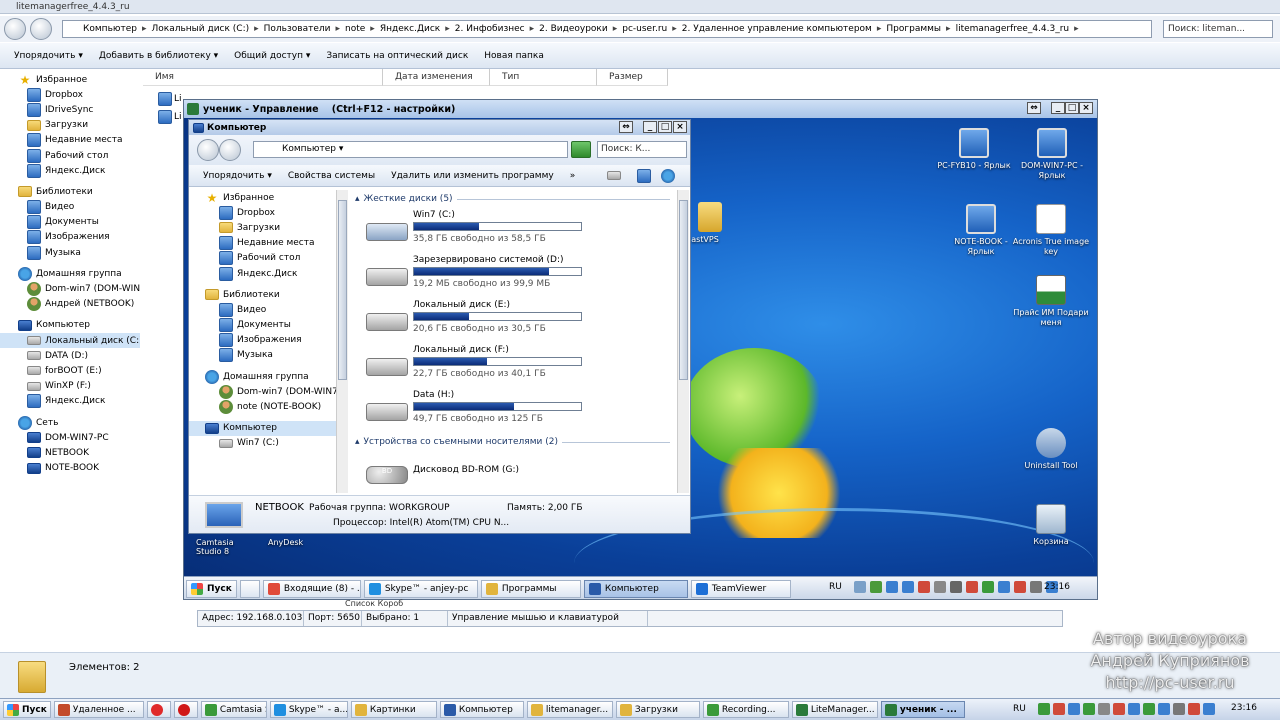 The height and width of the screenshot is (720, 1280). What do you see at coordinates (262, 428) in the screenshot?
I see `nav-item: Компьютер` at bounding box center [262, 428].